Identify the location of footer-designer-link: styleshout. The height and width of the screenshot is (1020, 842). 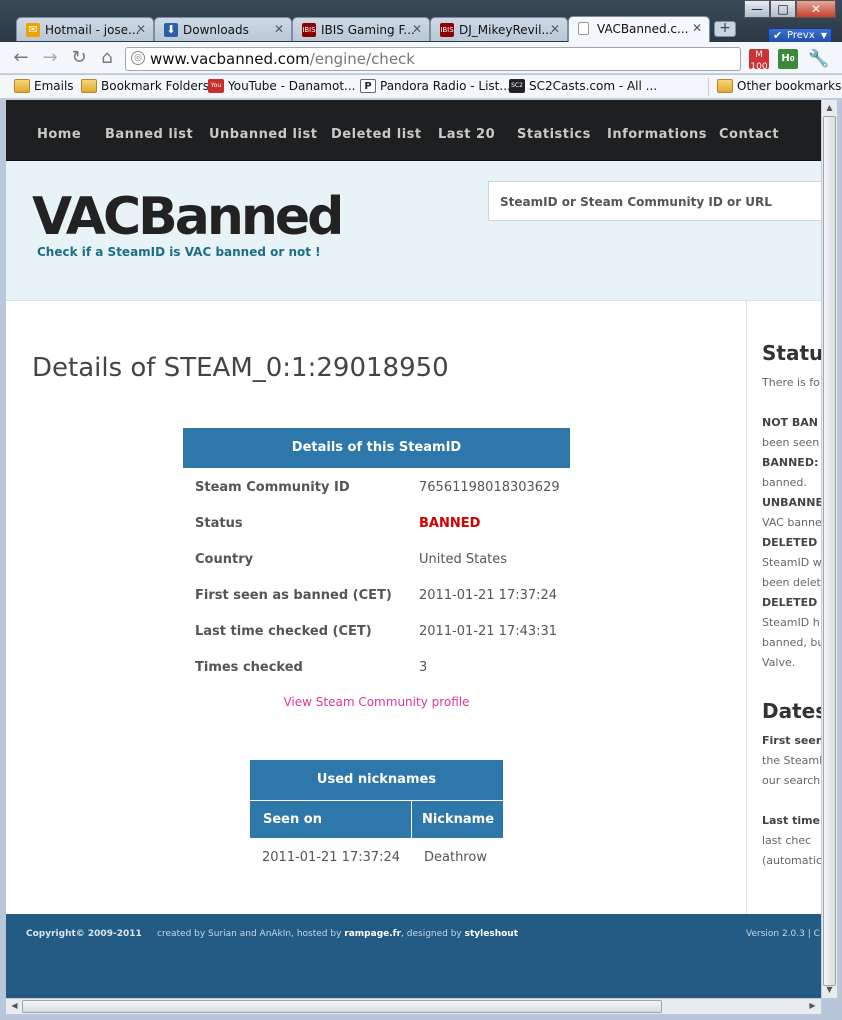
(491, 934).